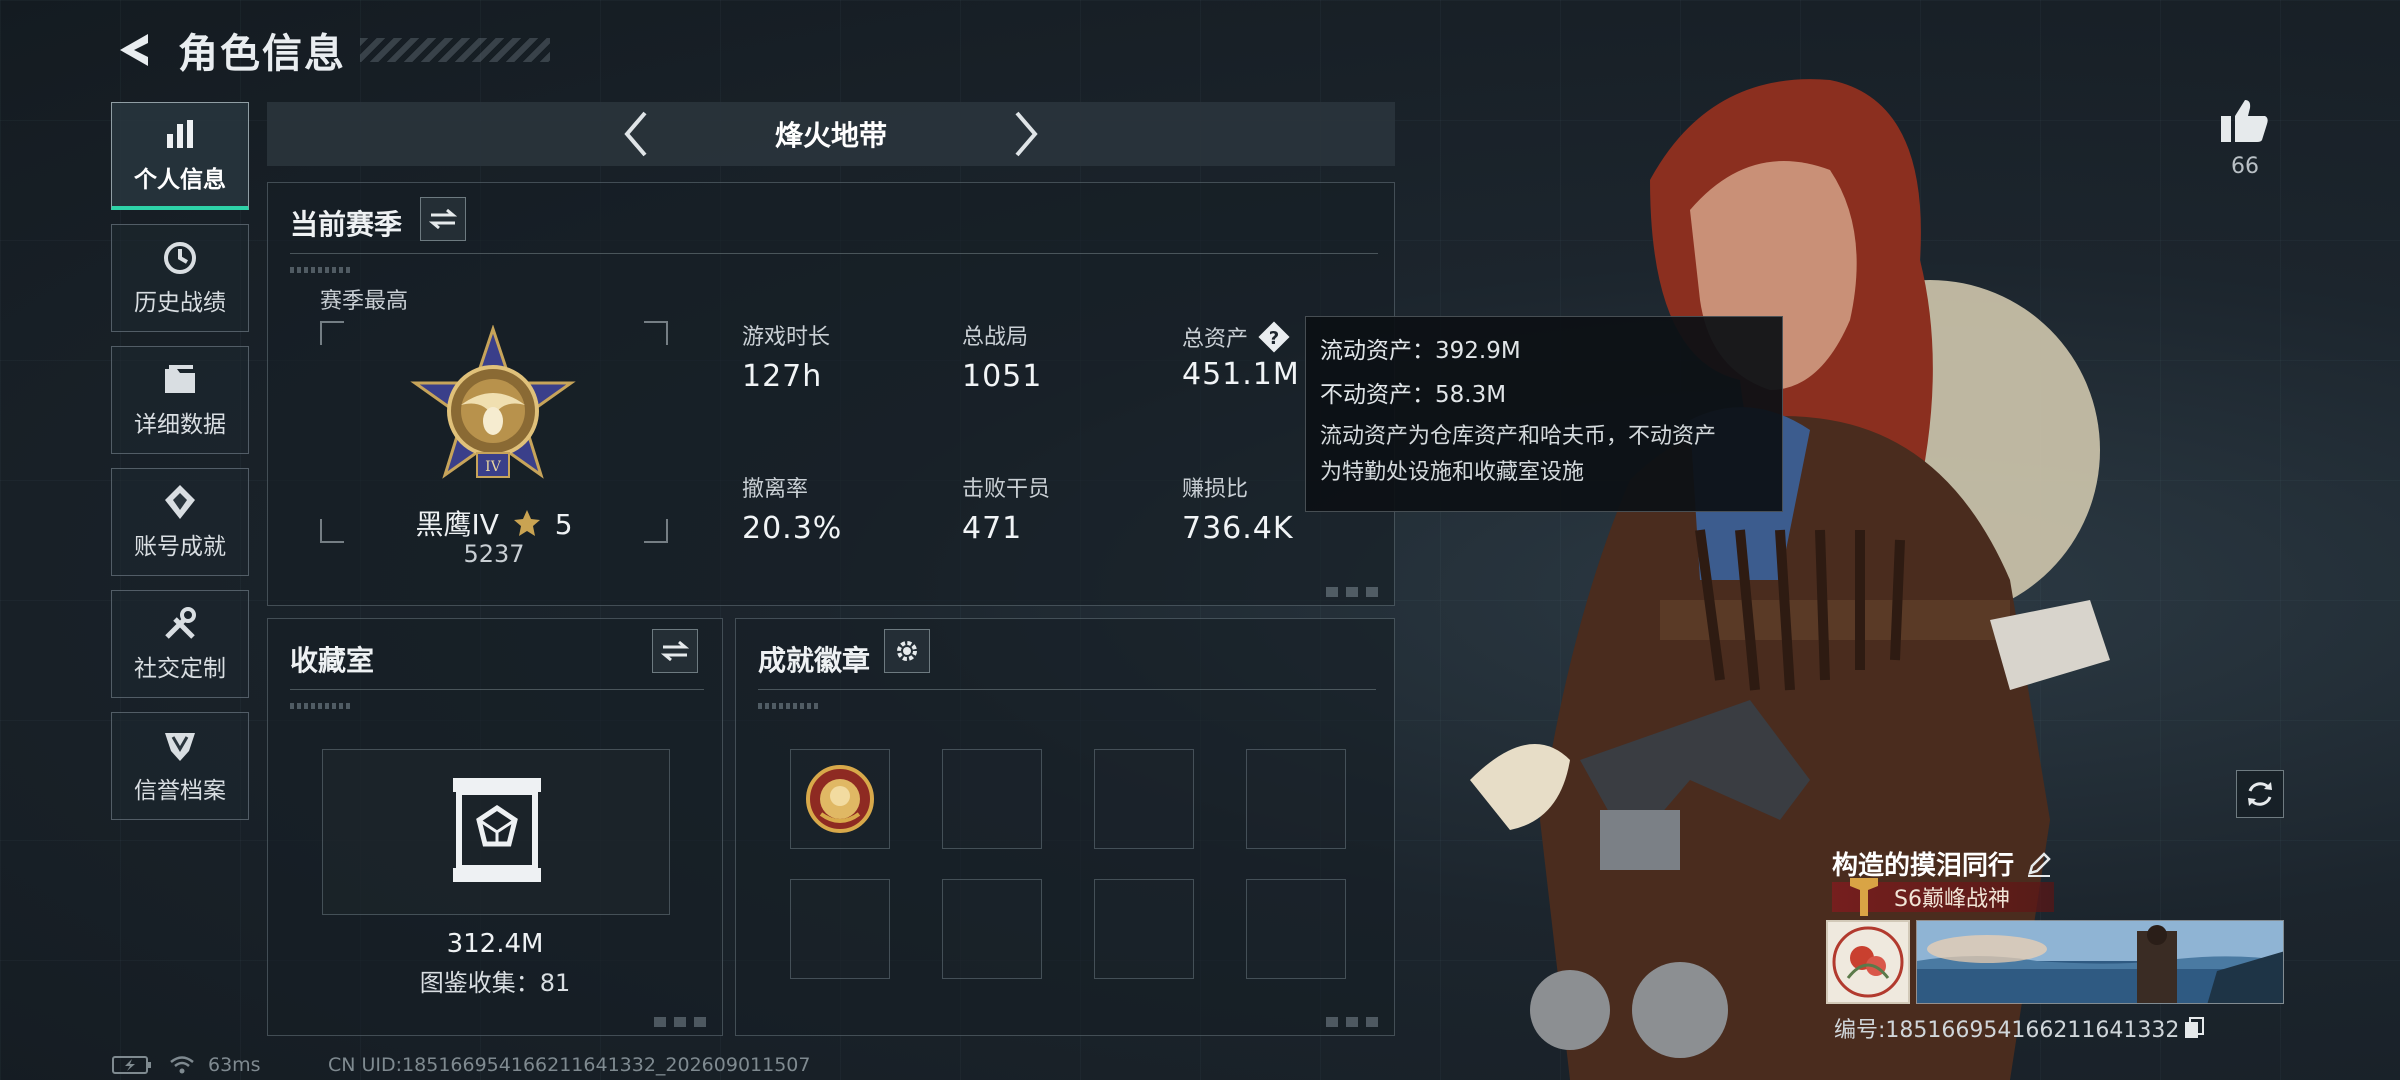 This screenshot has height=1080, width=2400. I want to click on sidebar: 个人信息 历史战绩 详细数据 账号成就 社交定制 信誉档案, so click(180, 468).